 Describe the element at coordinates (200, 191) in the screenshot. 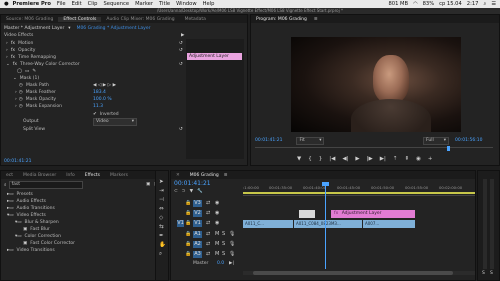

I see `timeline-settings-icon: 🔧` at that location.